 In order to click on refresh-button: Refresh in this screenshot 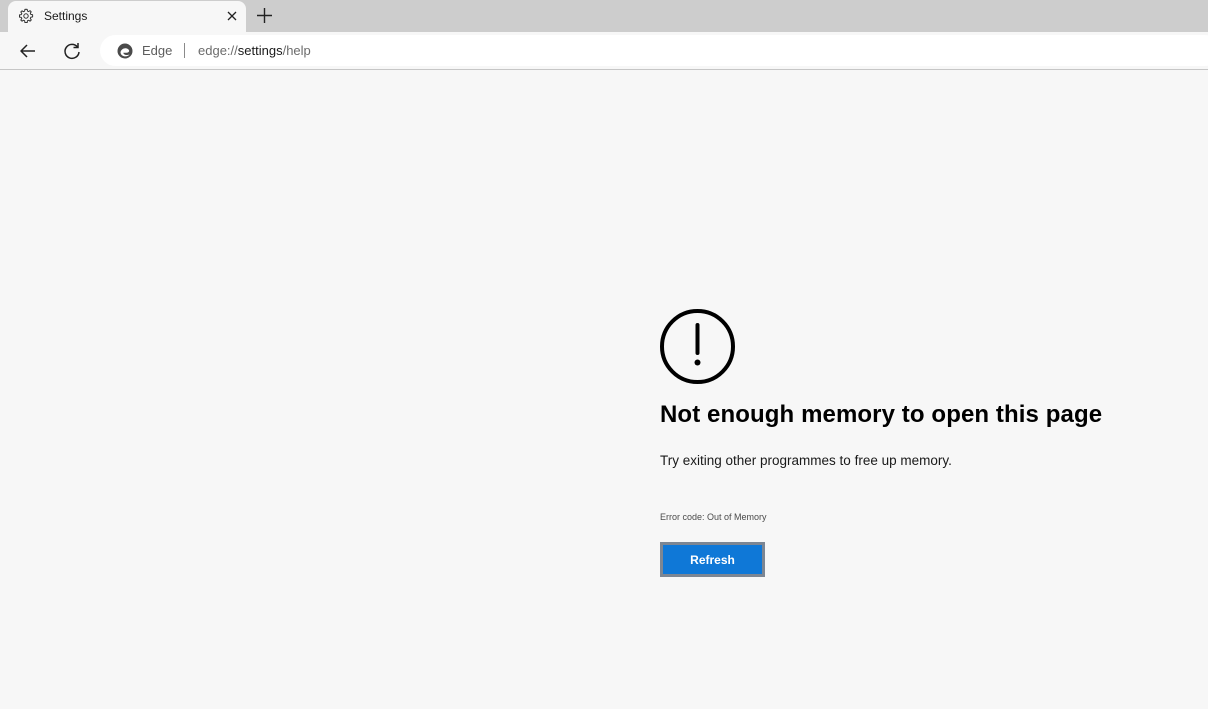, I will do `click(712, 559)`.